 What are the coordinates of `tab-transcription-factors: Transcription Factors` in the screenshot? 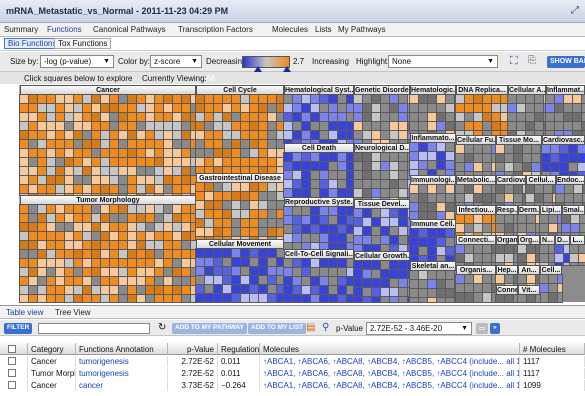 It's located at (215, 29).